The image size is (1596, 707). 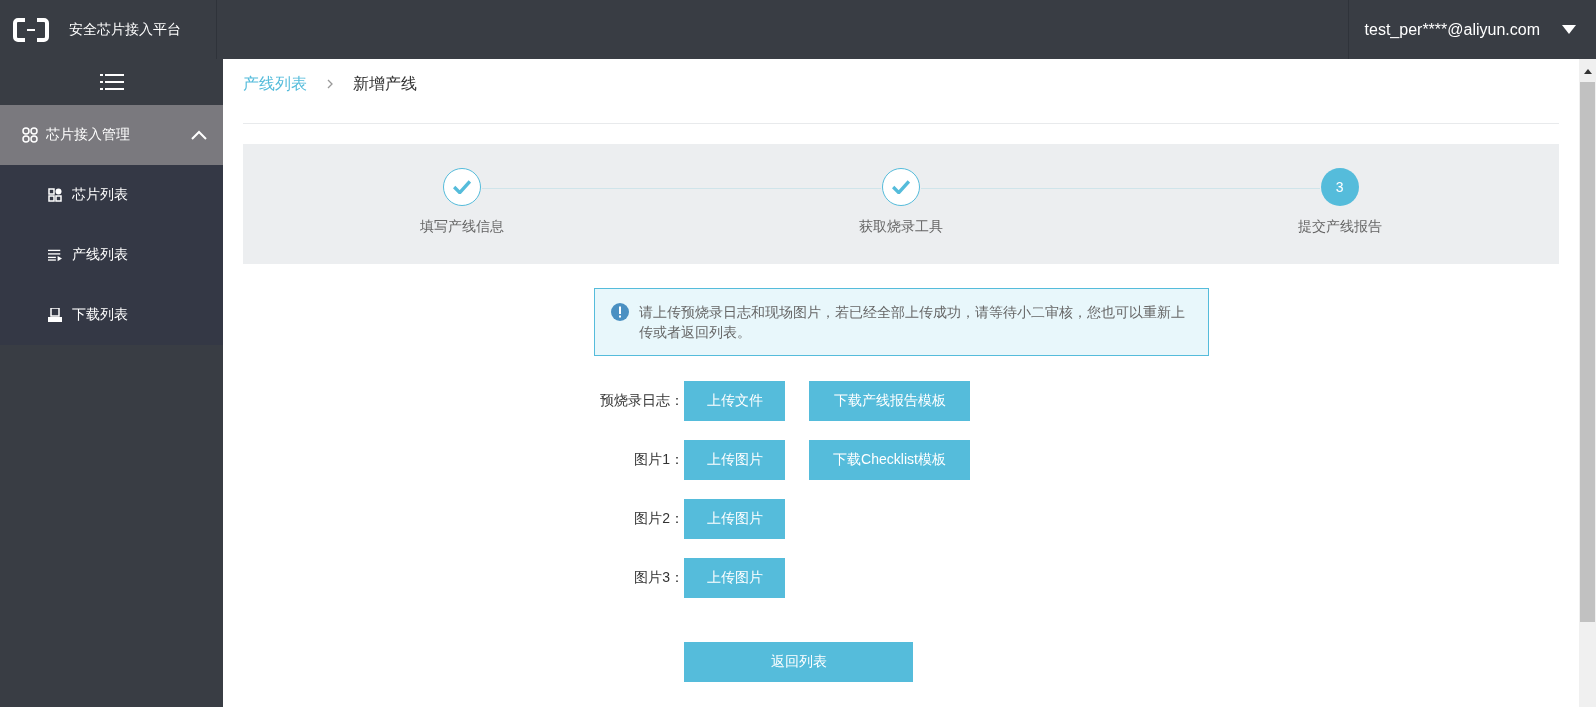 What do you see at coordinates (385, 83) in the screenshot?
I see `breadcrumb-current: 新增产线` at bounding box center [385, 83].